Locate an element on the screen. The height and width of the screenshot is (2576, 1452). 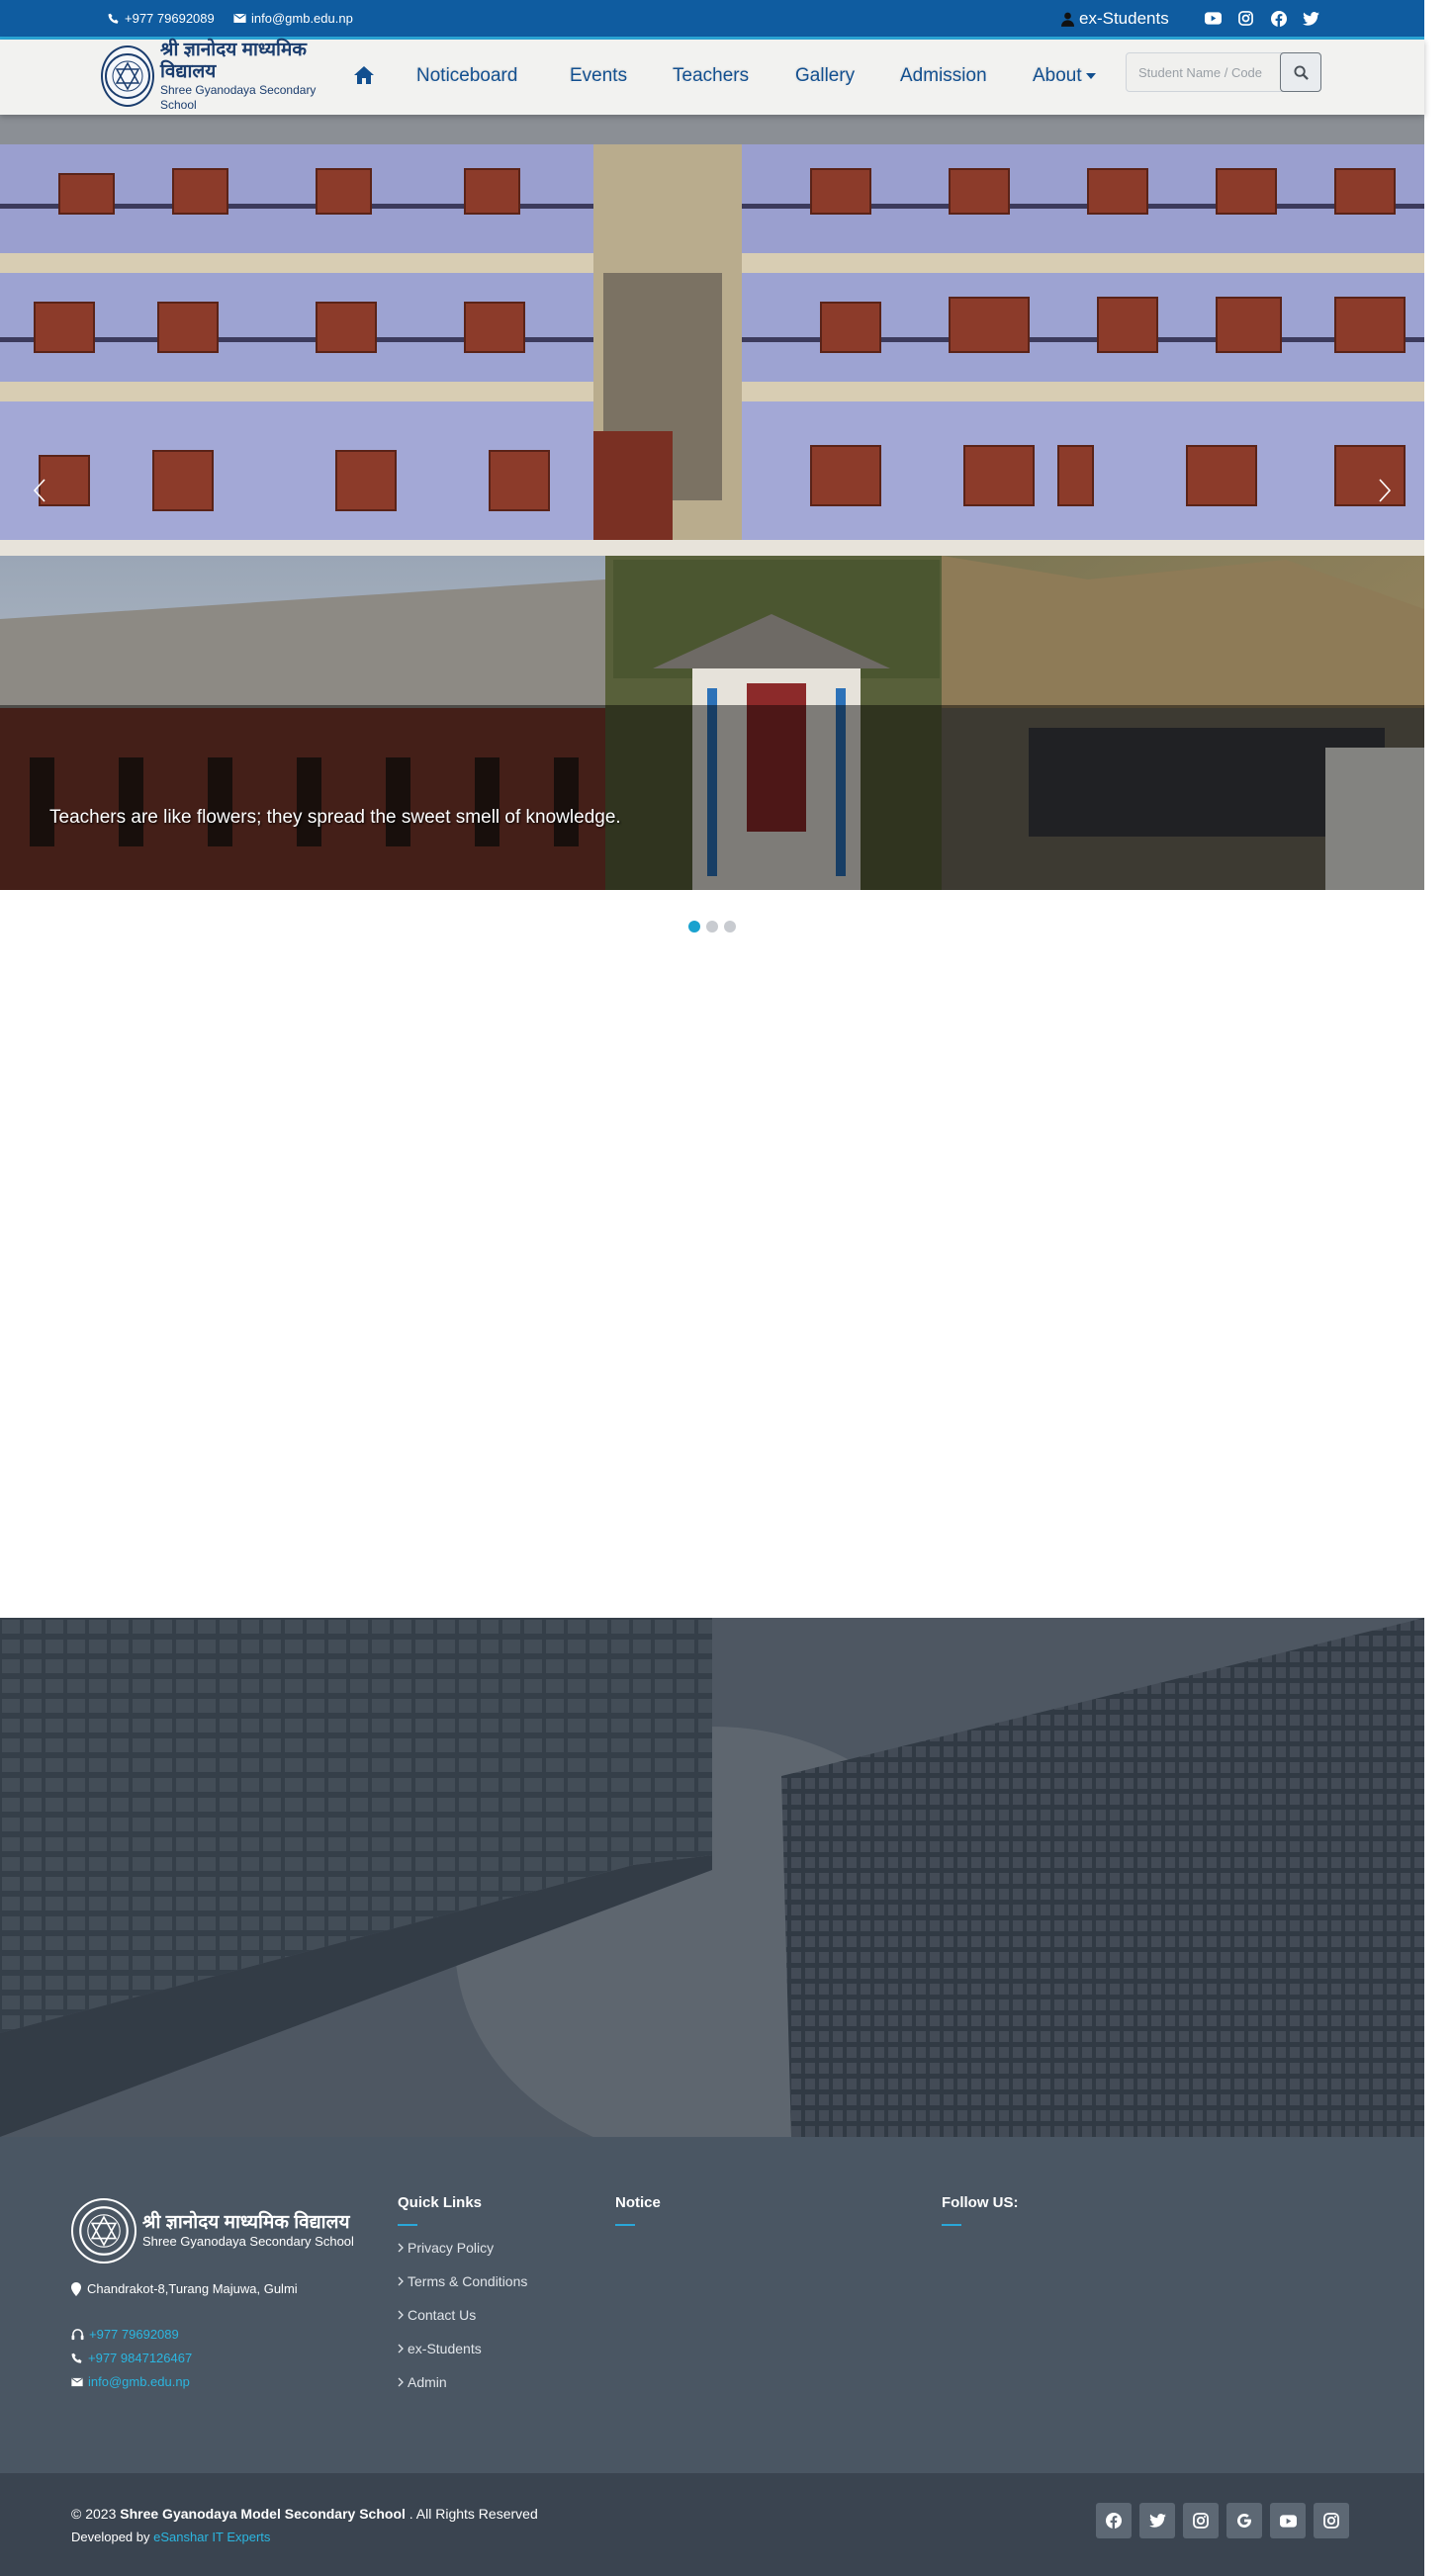
ex-students-label: ex-Students is located at coordinates (1124, 18).